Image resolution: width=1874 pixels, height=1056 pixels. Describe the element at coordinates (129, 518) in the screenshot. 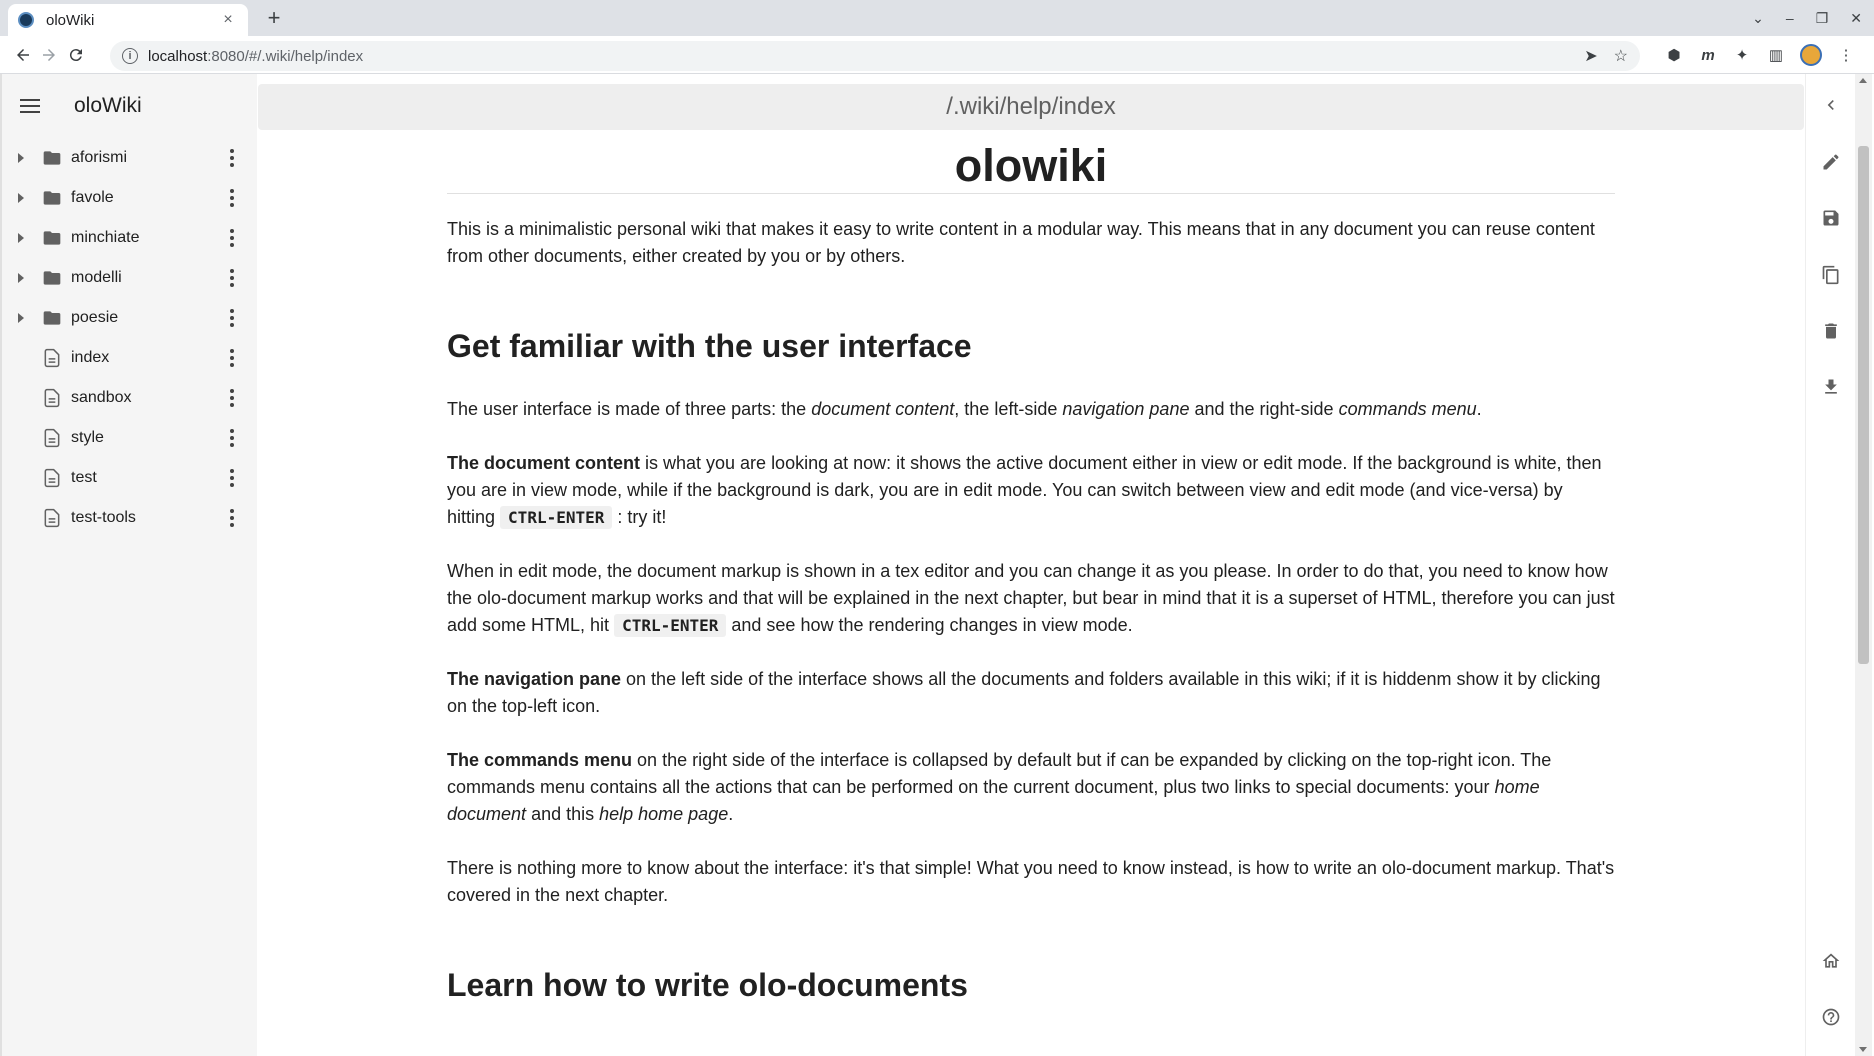

I see `tree-item-test-tools: test-tools` at that location.